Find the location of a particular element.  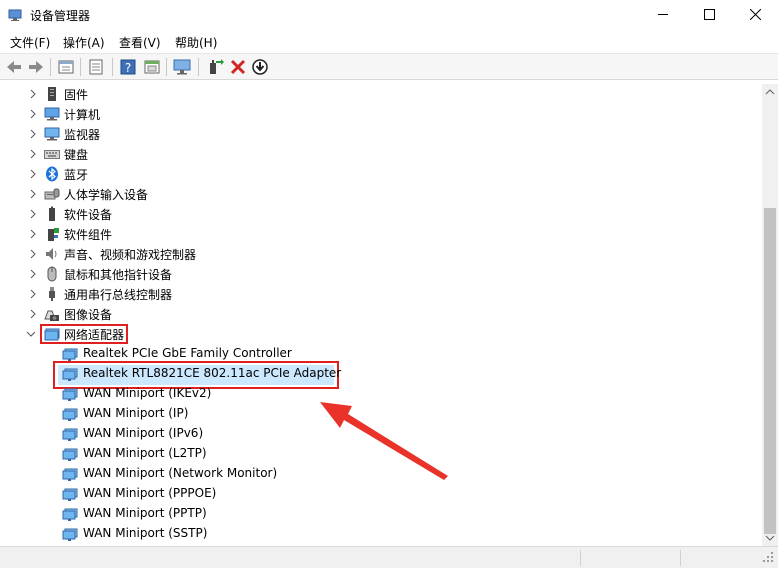

software-device-icon is located at coordinates (52, 213).